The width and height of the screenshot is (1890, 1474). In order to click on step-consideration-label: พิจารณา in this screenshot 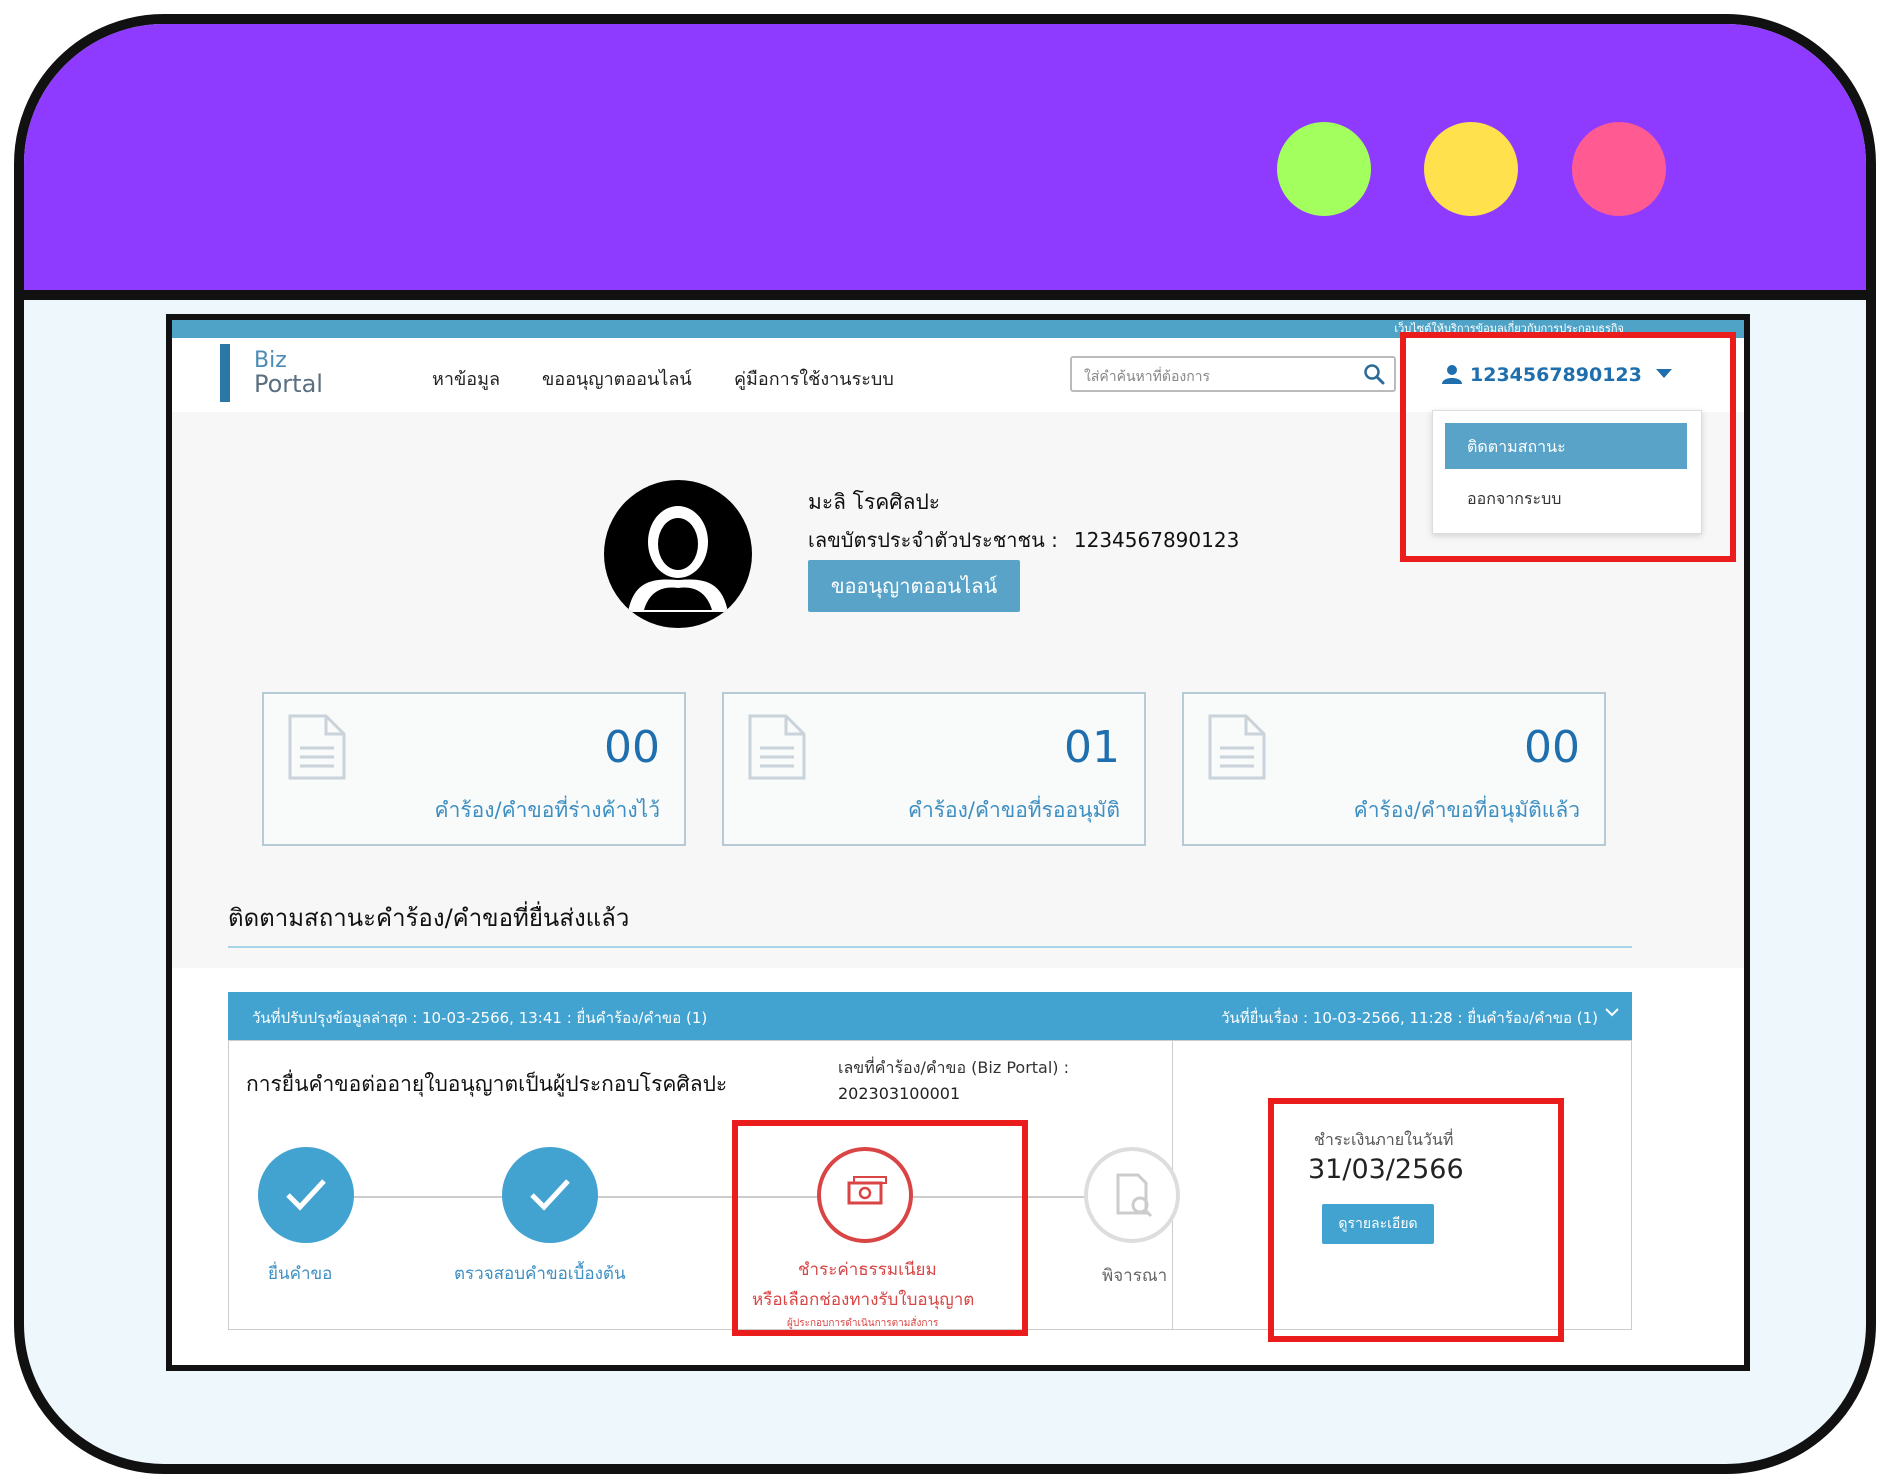, I will do `click(1135, 1276)`.